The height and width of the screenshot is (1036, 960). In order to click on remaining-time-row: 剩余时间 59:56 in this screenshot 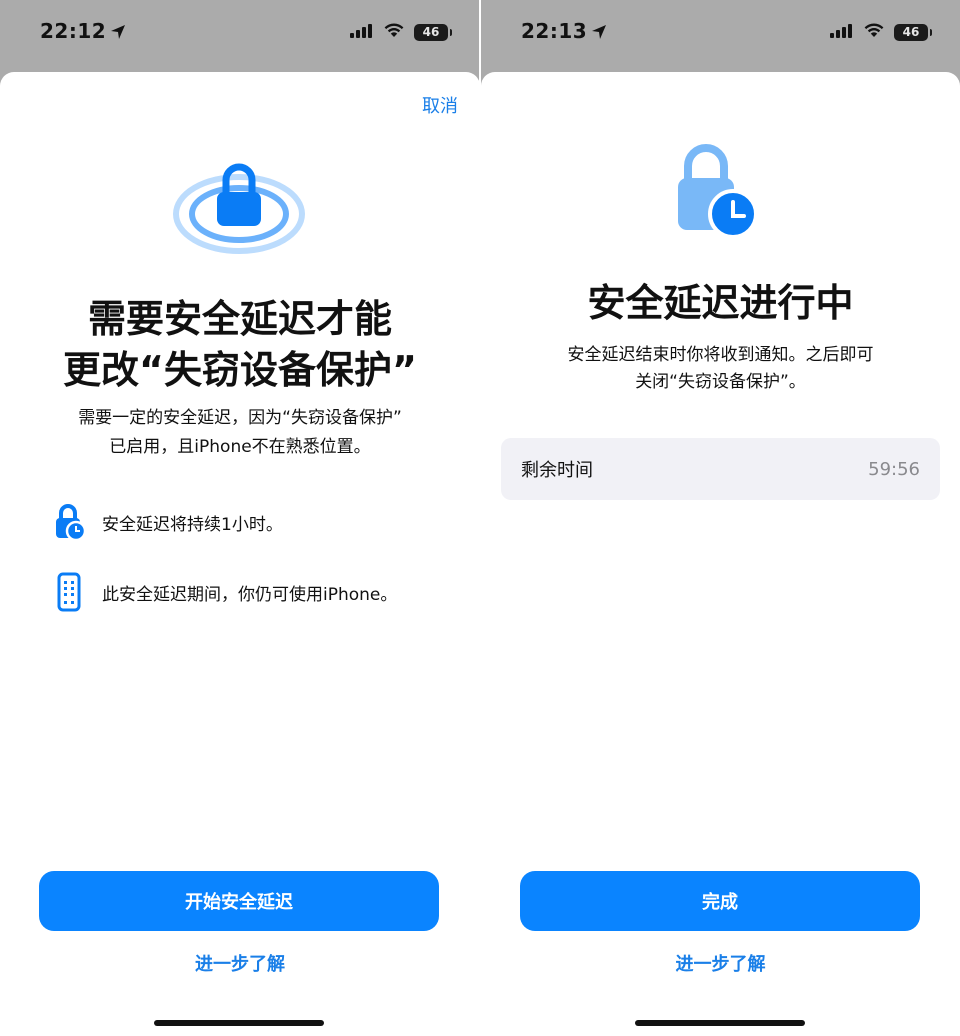, I will do `click(720, 469)`.